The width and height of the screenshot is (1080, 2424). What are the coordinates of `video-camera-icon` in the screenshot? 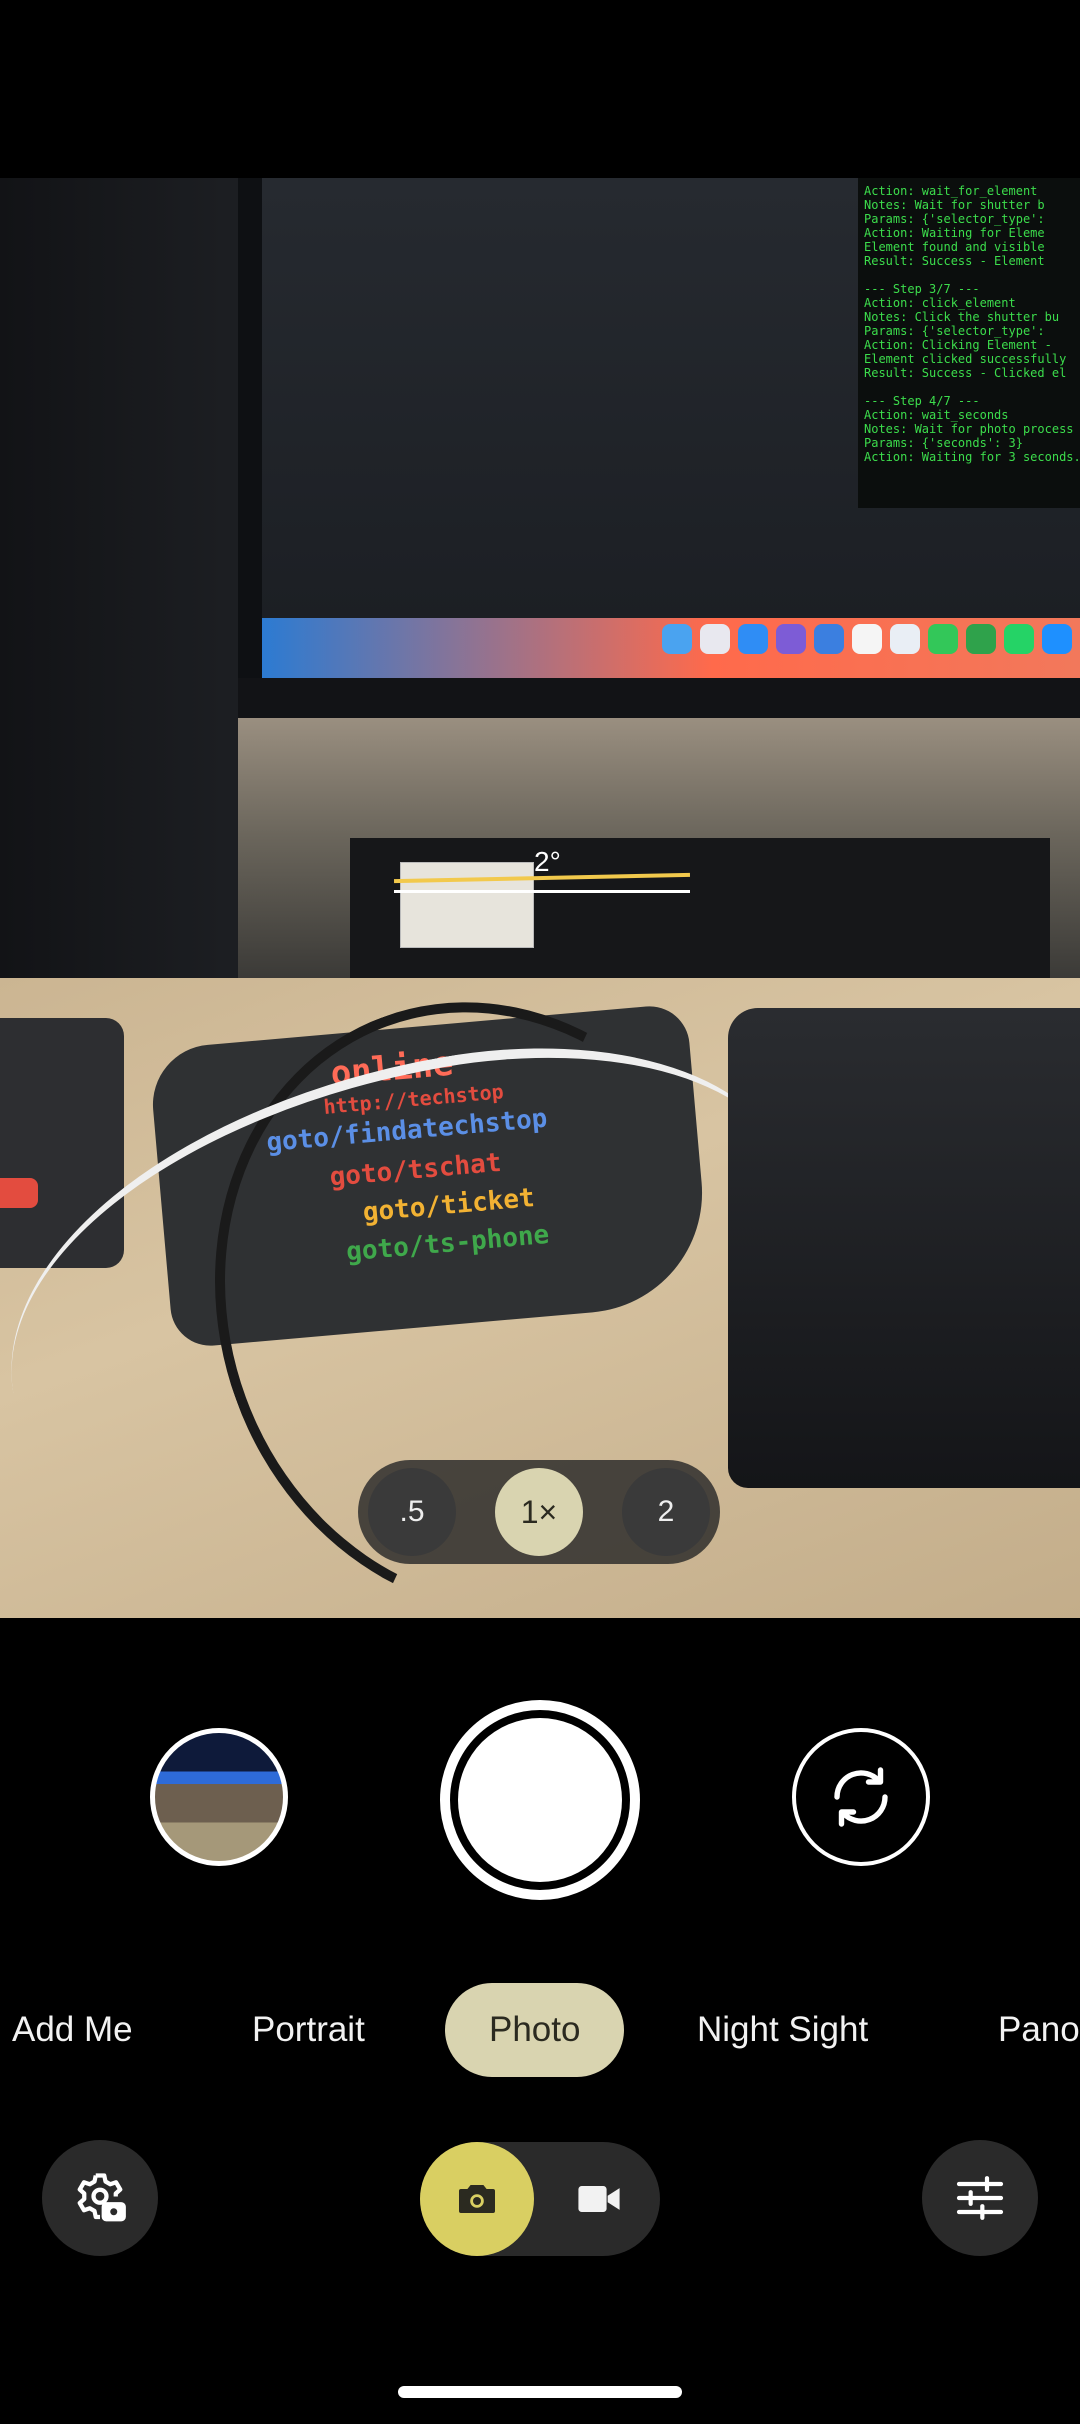 It's located at (599, 2199).